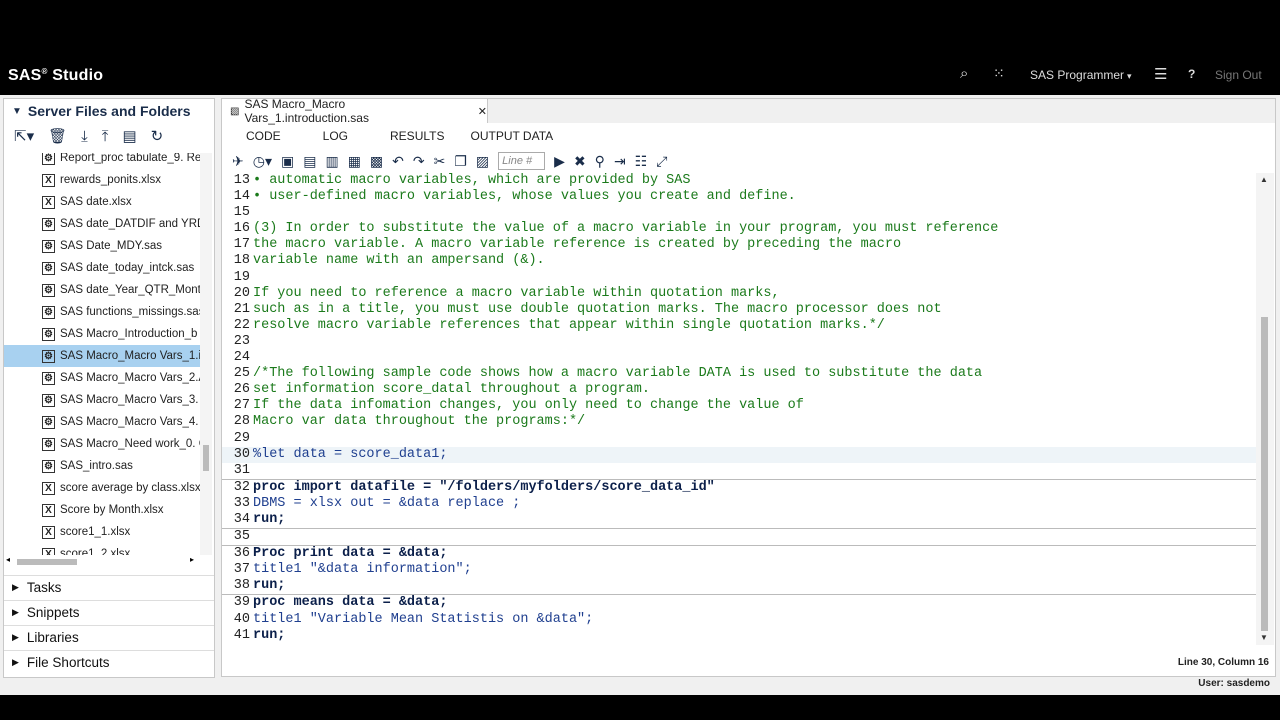 This screenshot has height=720, width=1280. What do you see at coordinates (559, 161) in the screenshot?
I see `go-to-line-icon: ▶` at bounding box center [559, 161].